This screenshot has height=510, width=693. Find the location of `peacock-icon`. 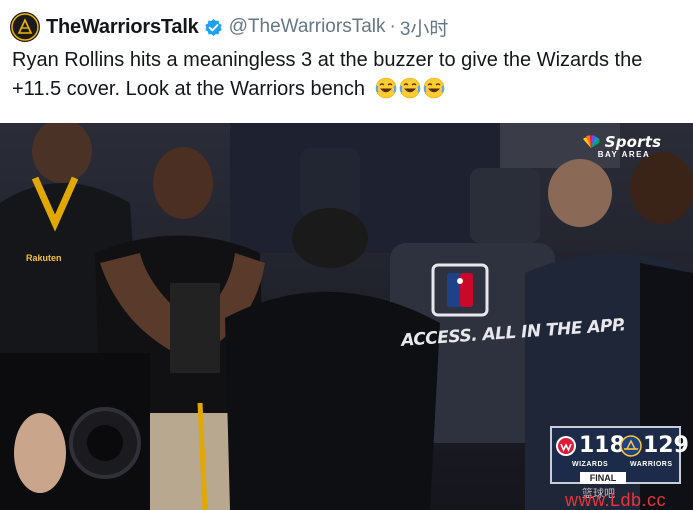

peacock-icon is located at coordinates (591, 144).